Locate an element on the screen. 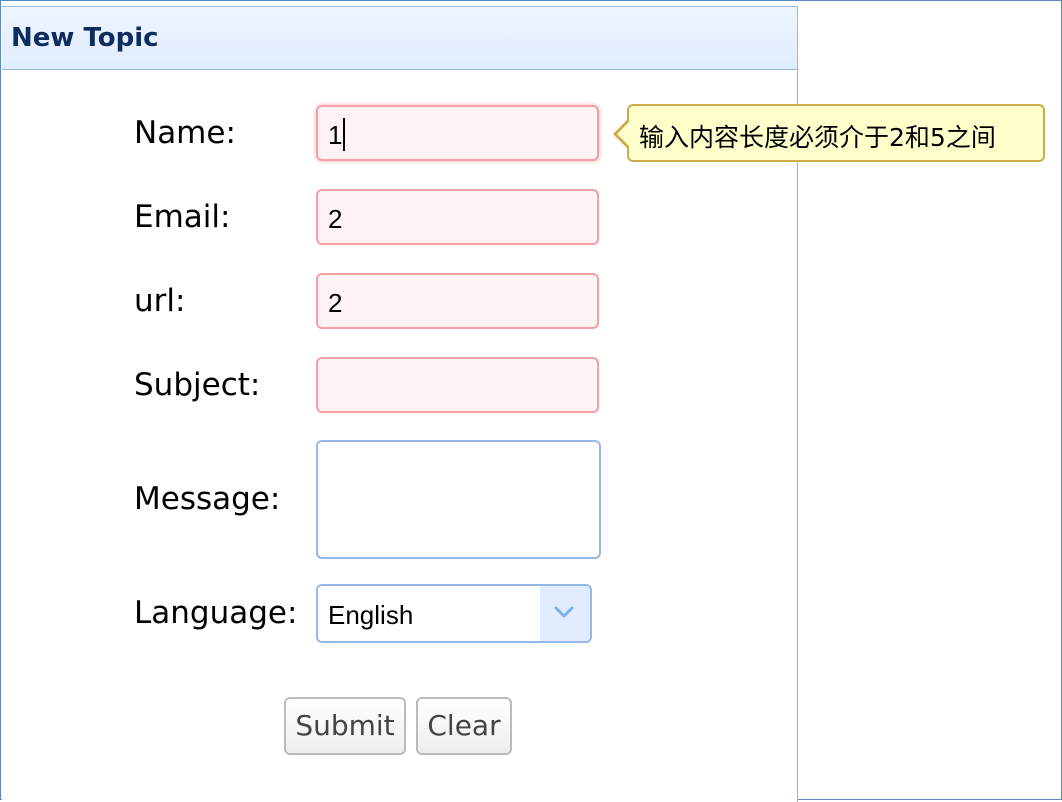 Image resolution: width=1062 pixels, height=802 pixels. url-input: 2 is located at coordinates (457, 301).